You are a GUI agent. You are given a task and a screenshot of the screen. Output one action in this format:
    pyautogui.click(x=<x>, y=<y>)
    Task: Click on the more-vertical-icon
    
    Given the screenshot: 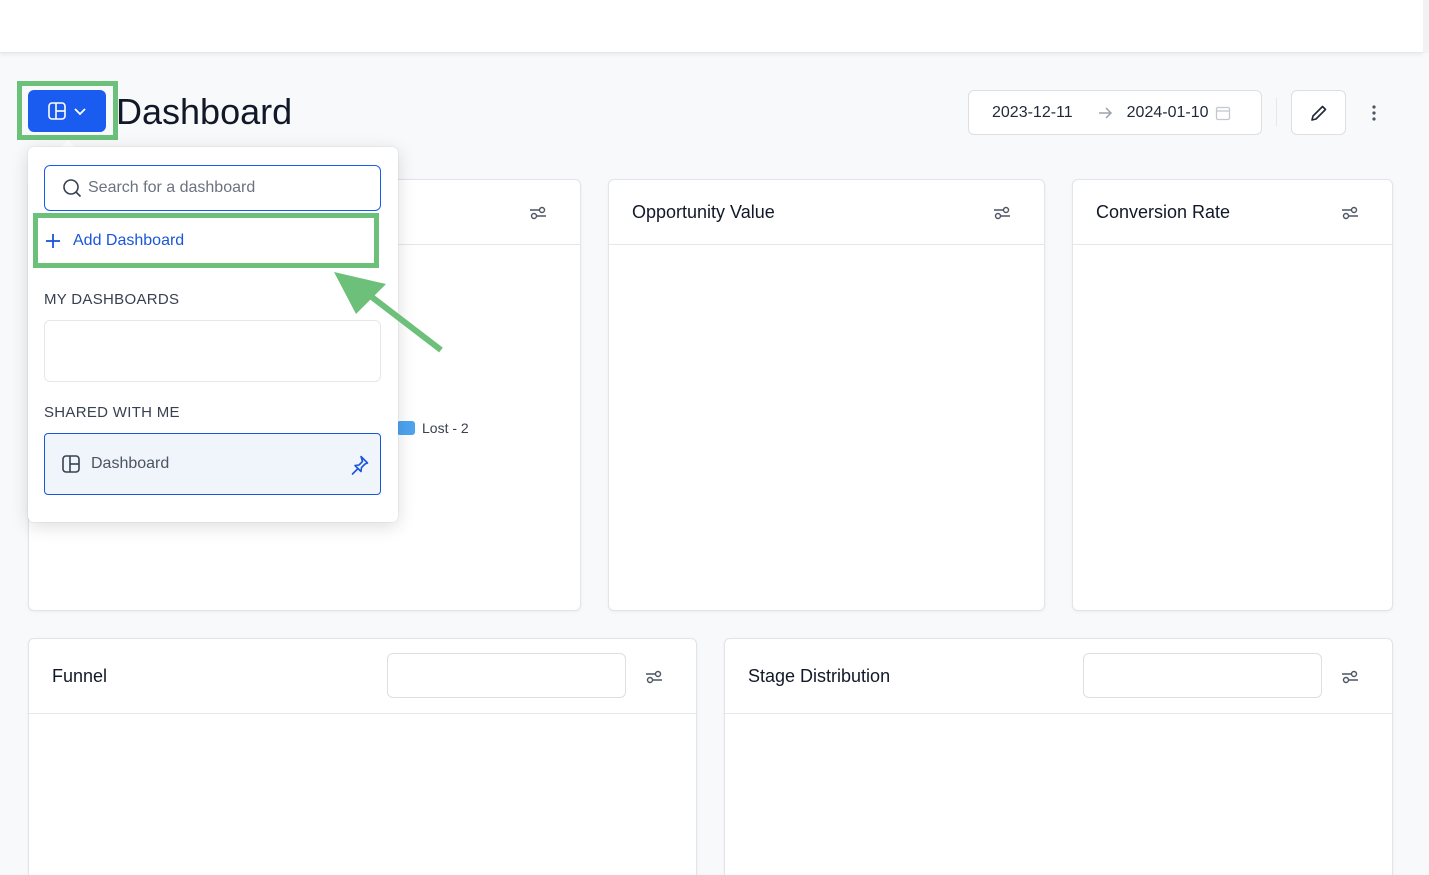 What is the action you would take?
    pyautogui.click(x=1374, y=113)
    